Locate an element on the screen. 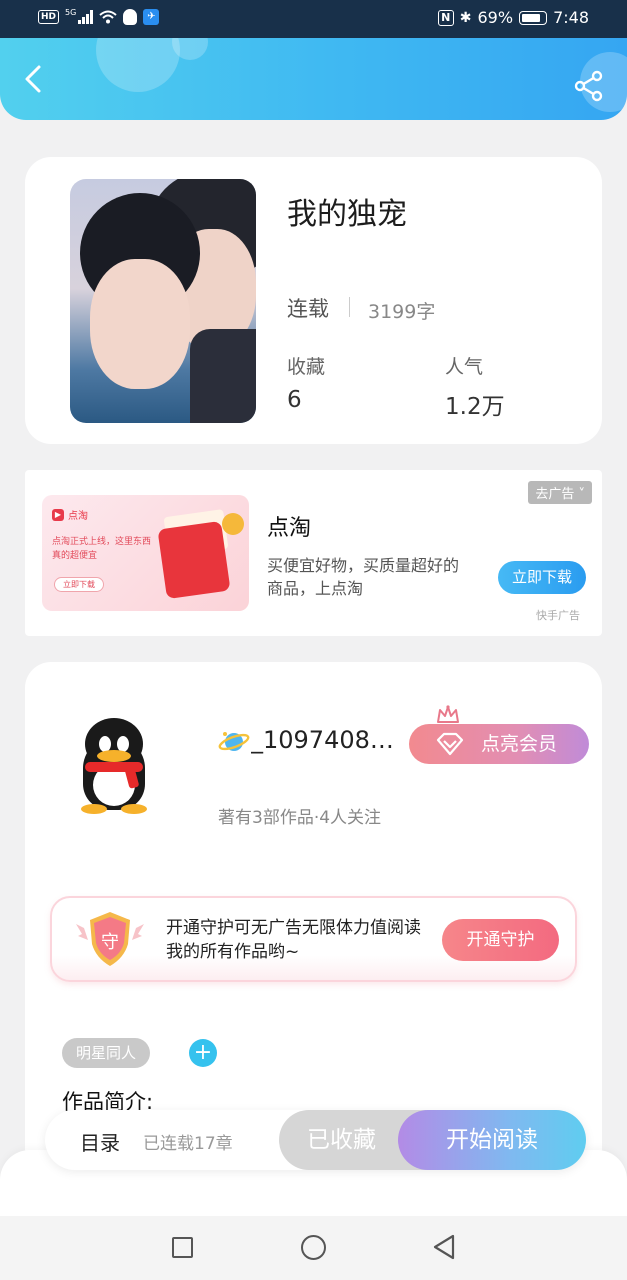 The image size is (627, 1280). clock: 7:48 is located at coordinates (571, 17).